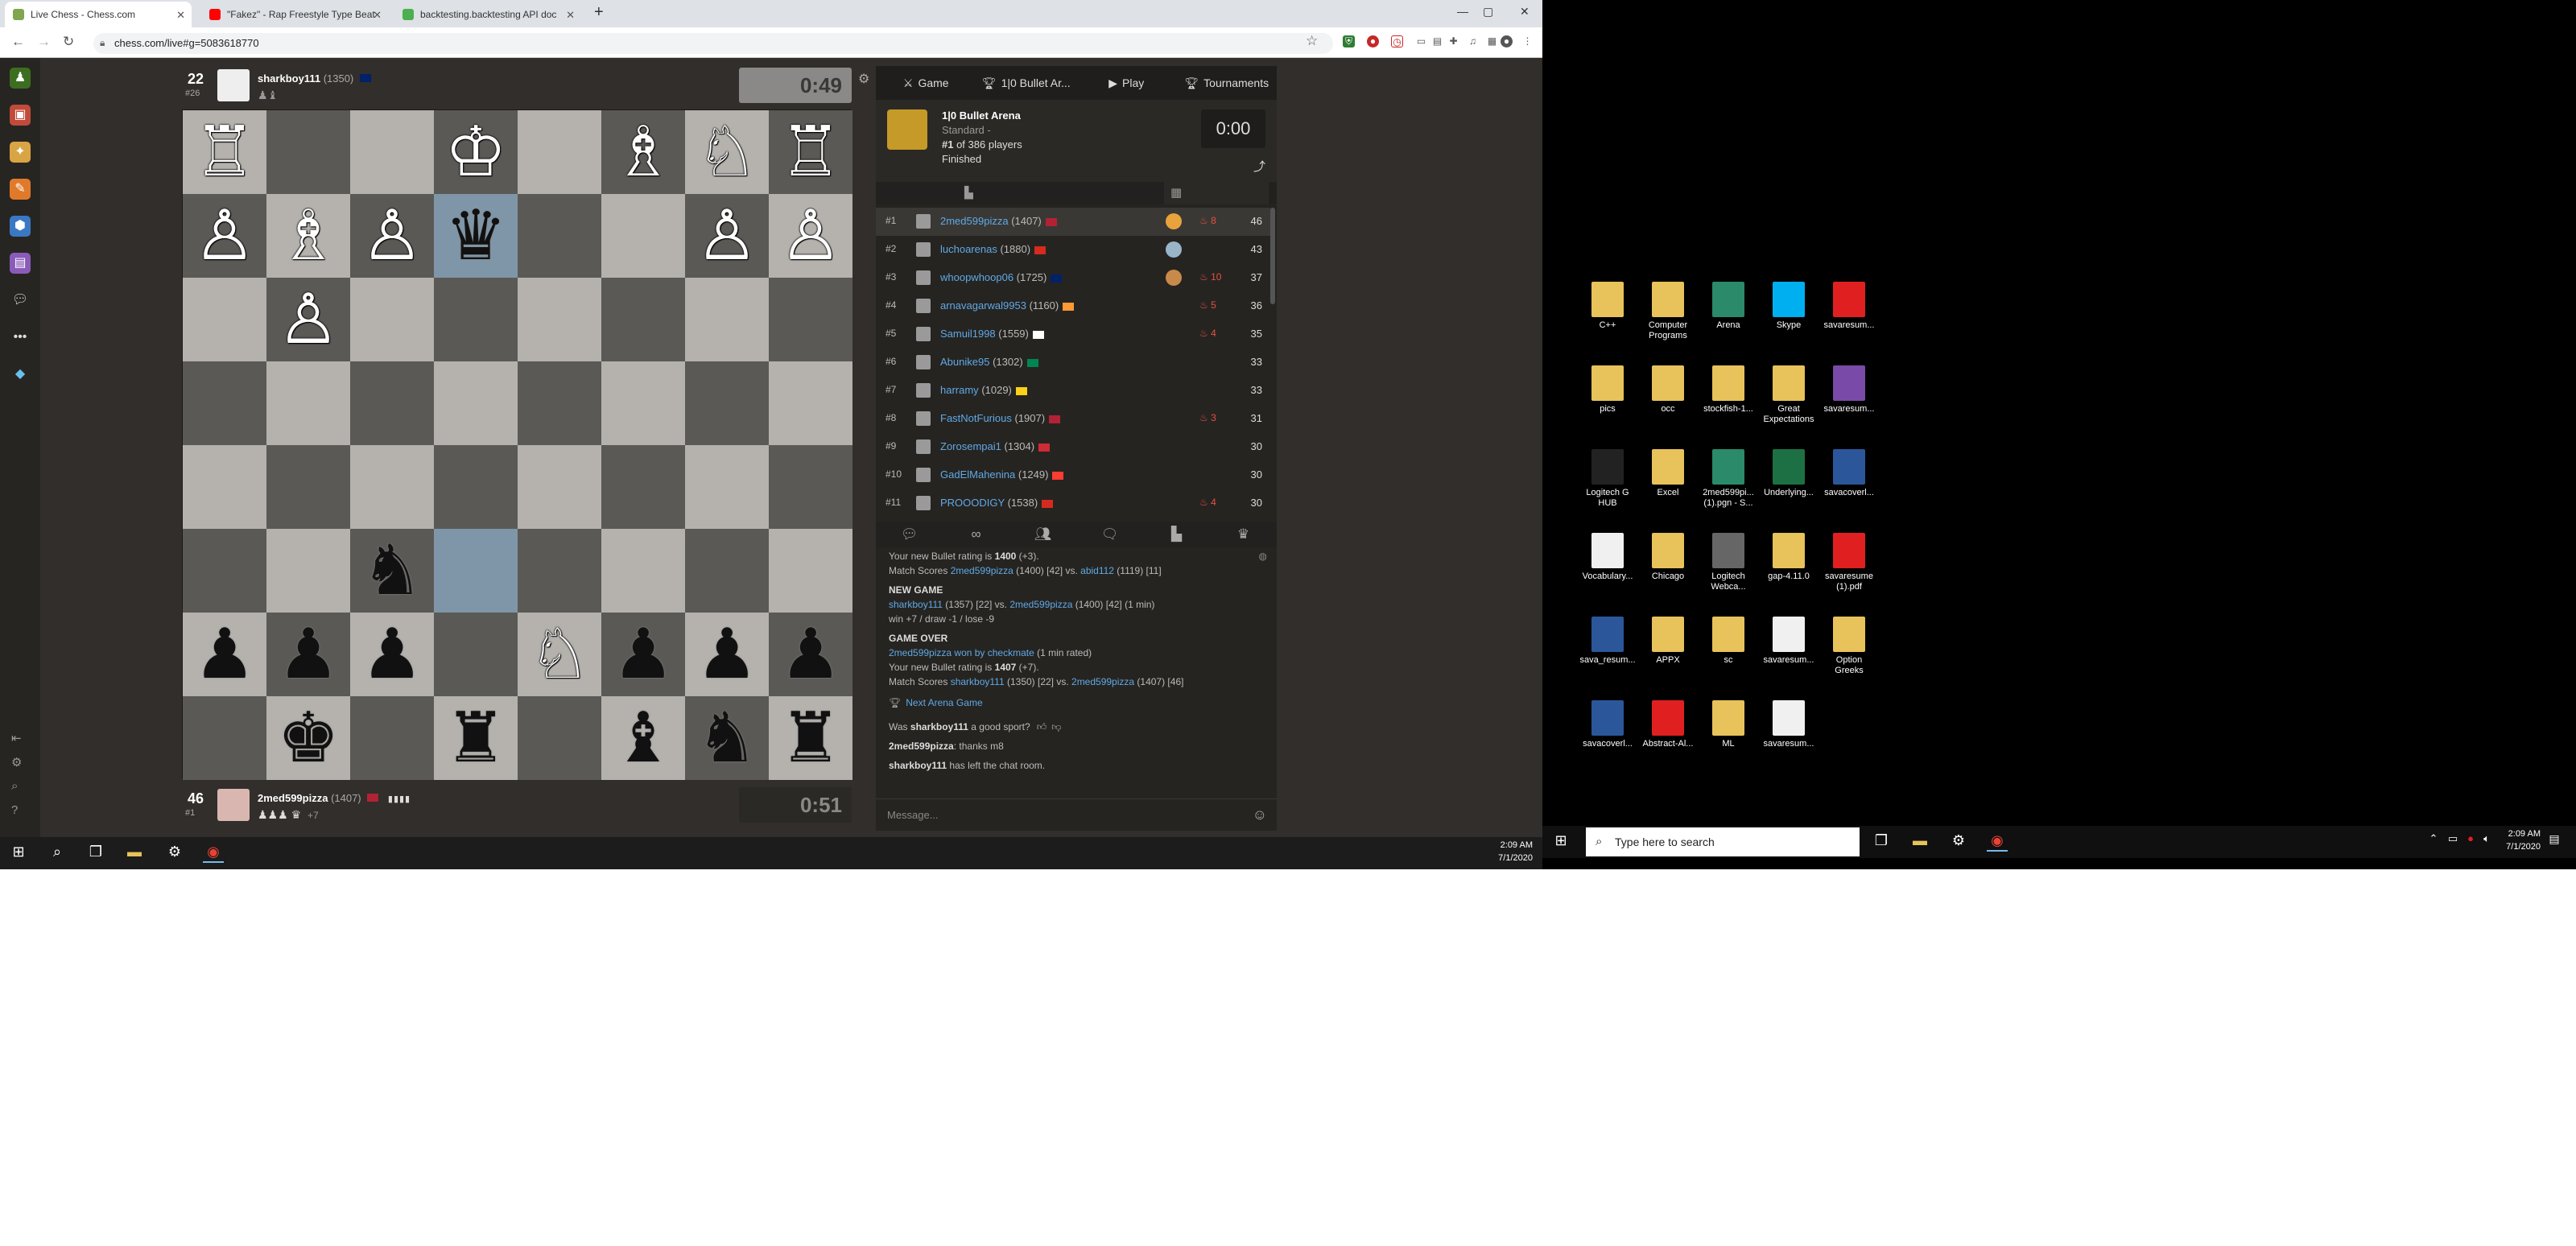 Image resolution: width=2576 pixels, height=1246 pixels. Describe the element at coordinates (1789, 395) in the screenshot. I see `desktop-icon: Great Expectations` at that location.